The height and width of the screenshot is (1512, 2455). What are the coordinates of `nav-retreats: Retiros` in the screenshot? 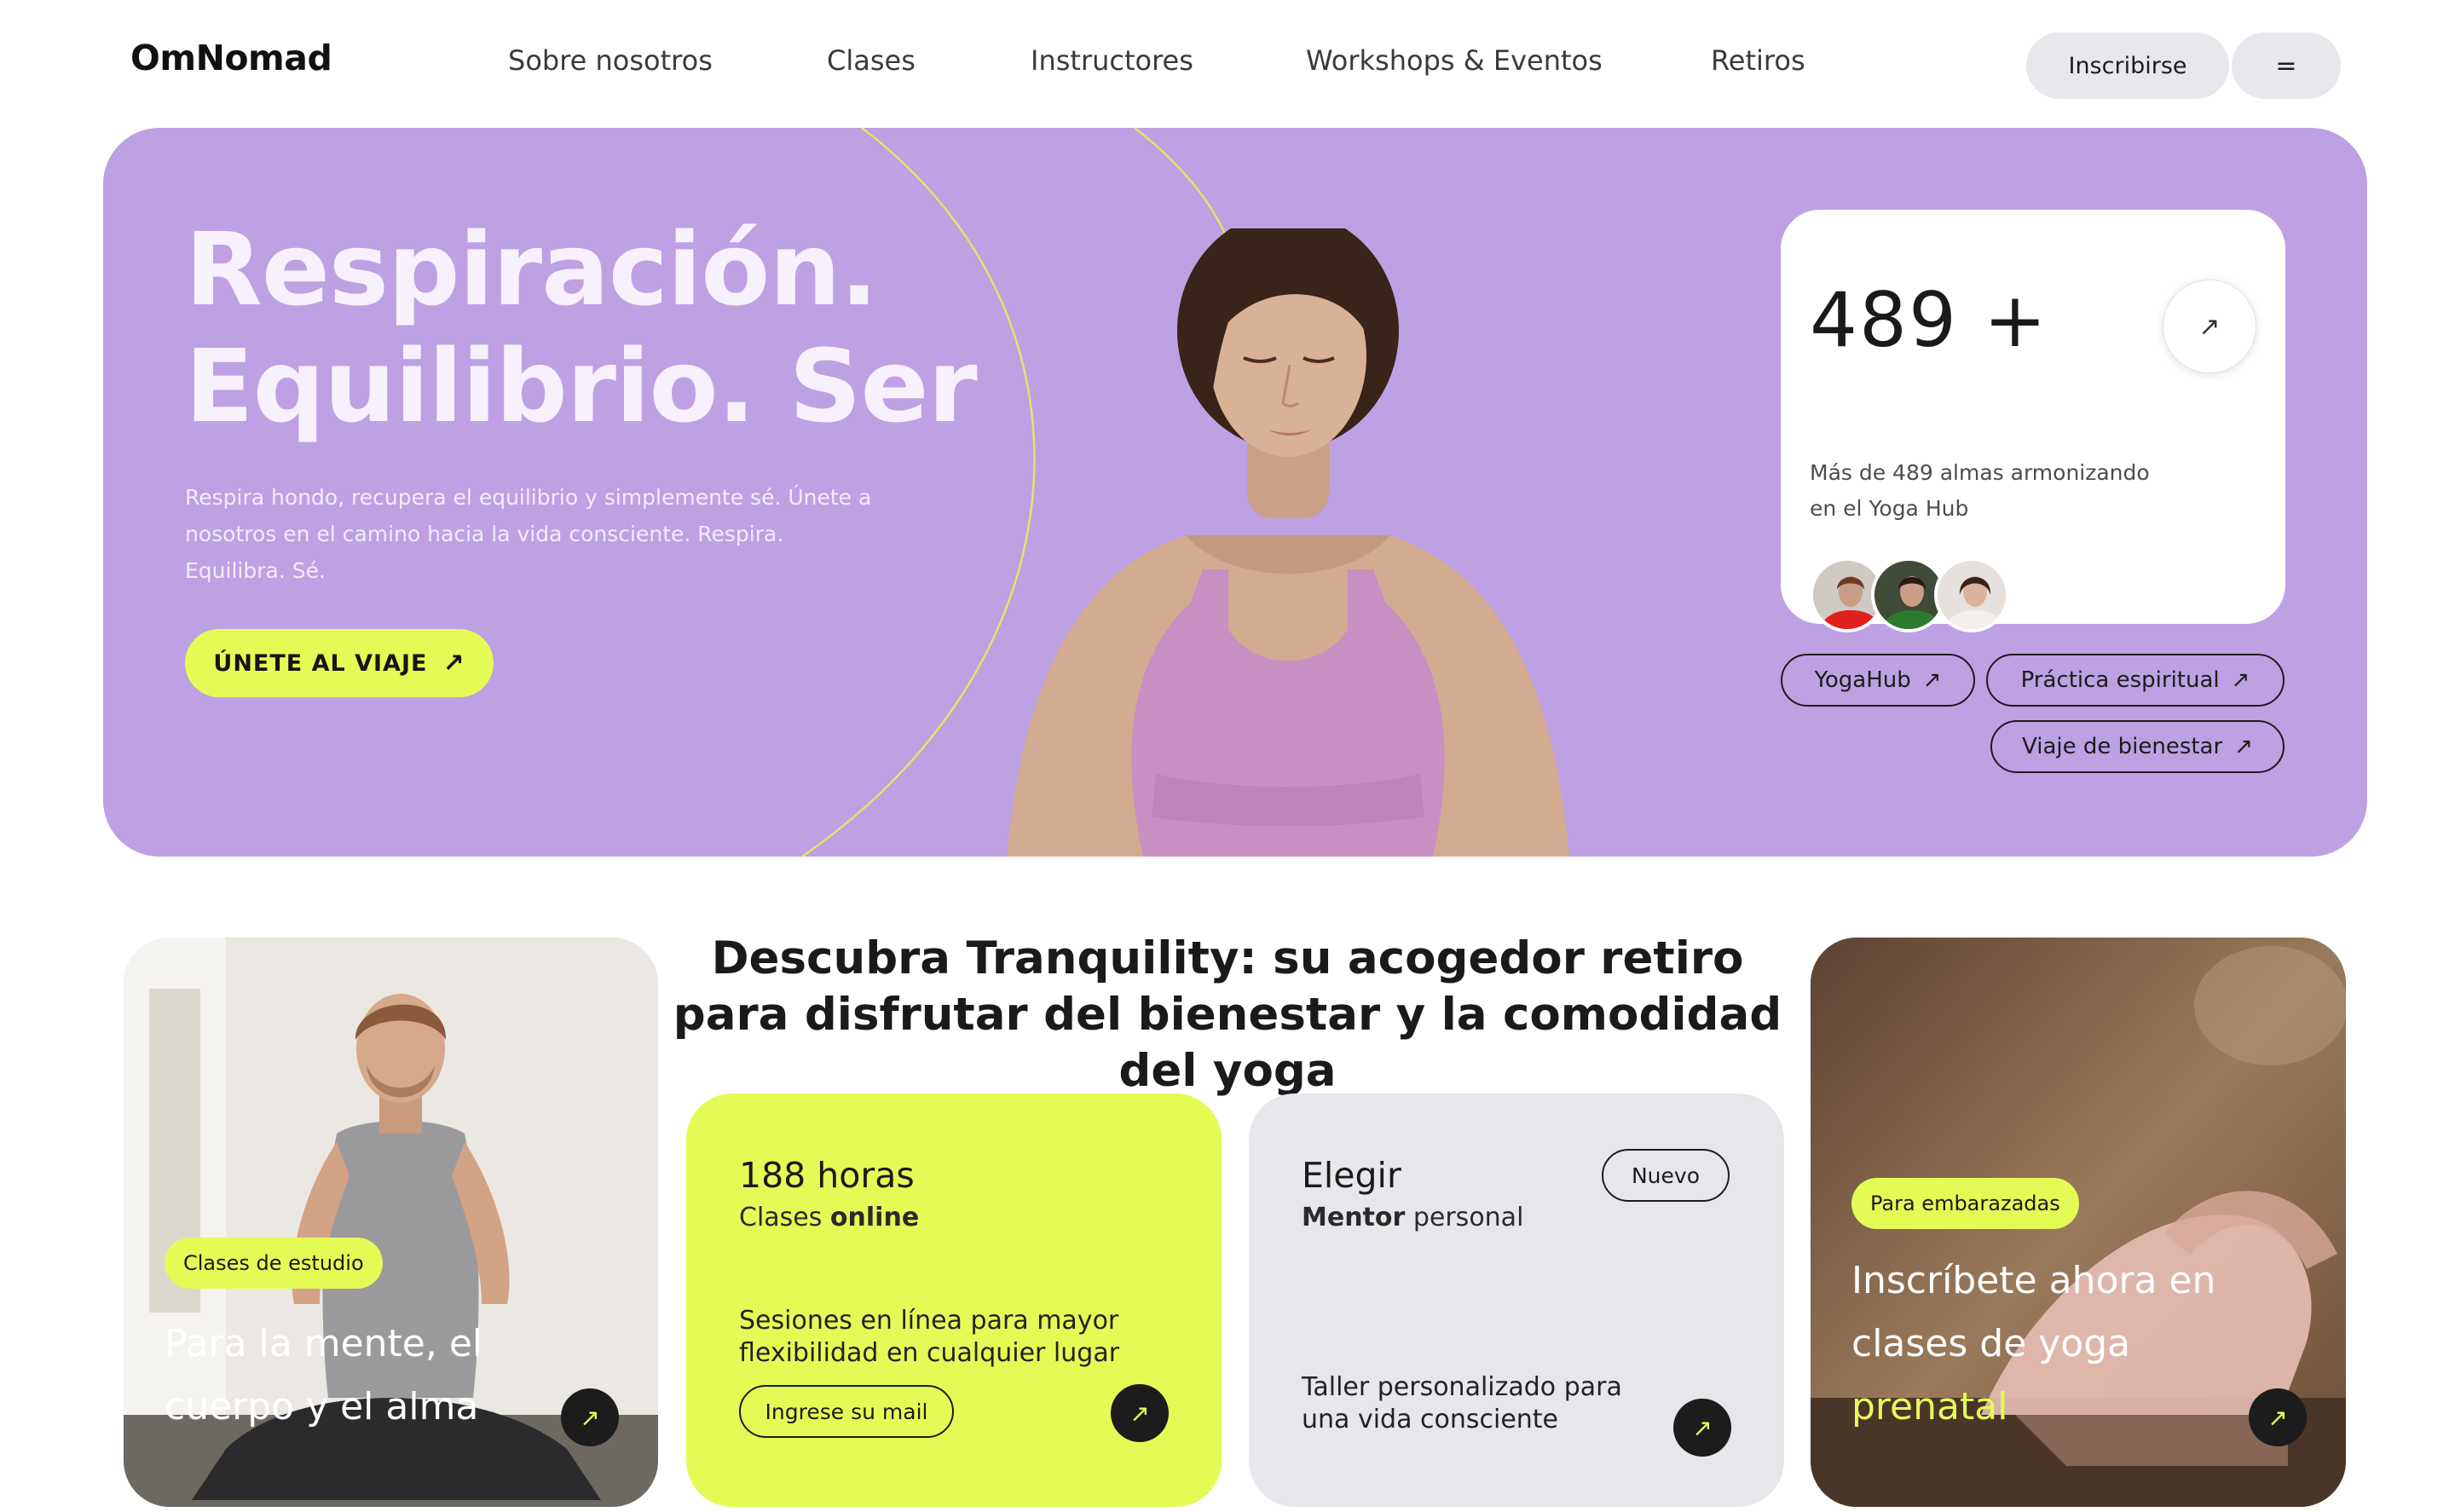 It's located at (1758, 60).